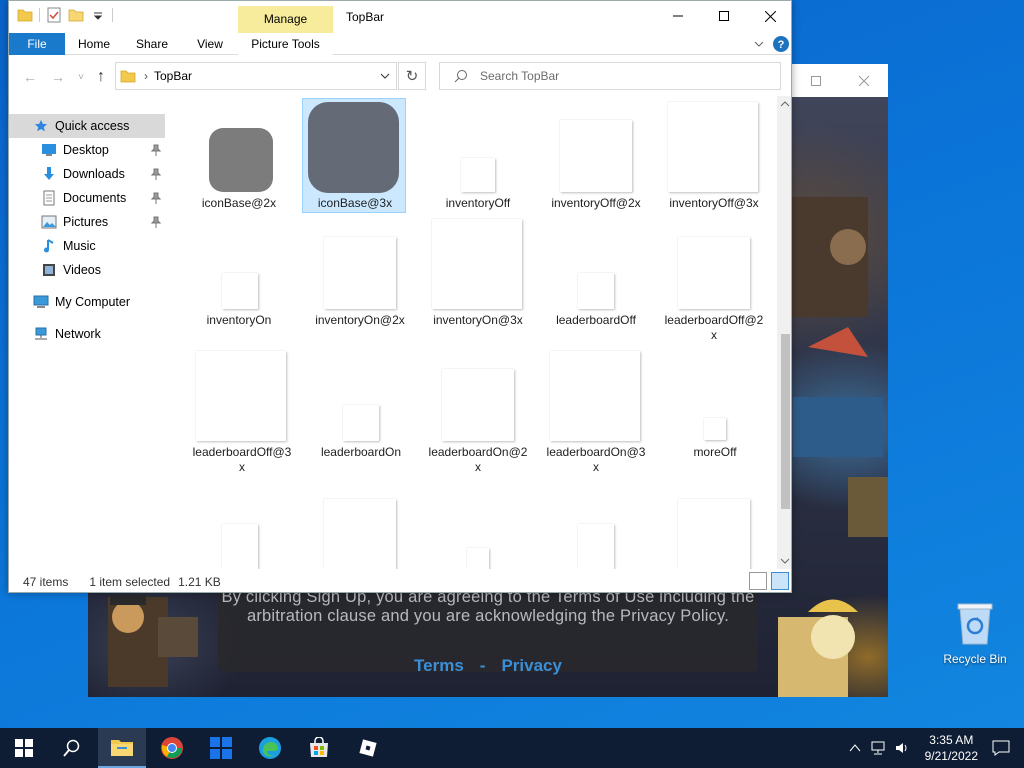  Describe the element at coordinates (368, 748) in the screenshot. I see `roblox-icon` at that location.